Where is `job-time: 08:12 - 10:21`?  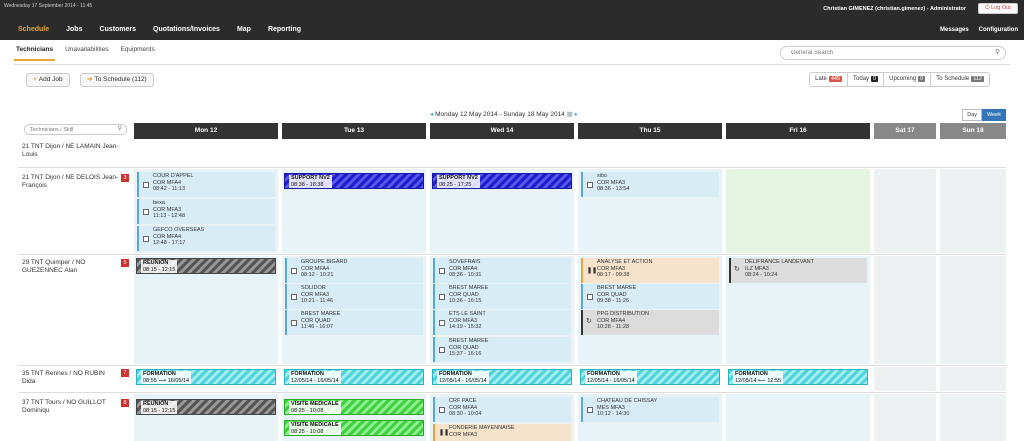 job-time: 08:12 - 10:21 is located at coordinates (317, 275).